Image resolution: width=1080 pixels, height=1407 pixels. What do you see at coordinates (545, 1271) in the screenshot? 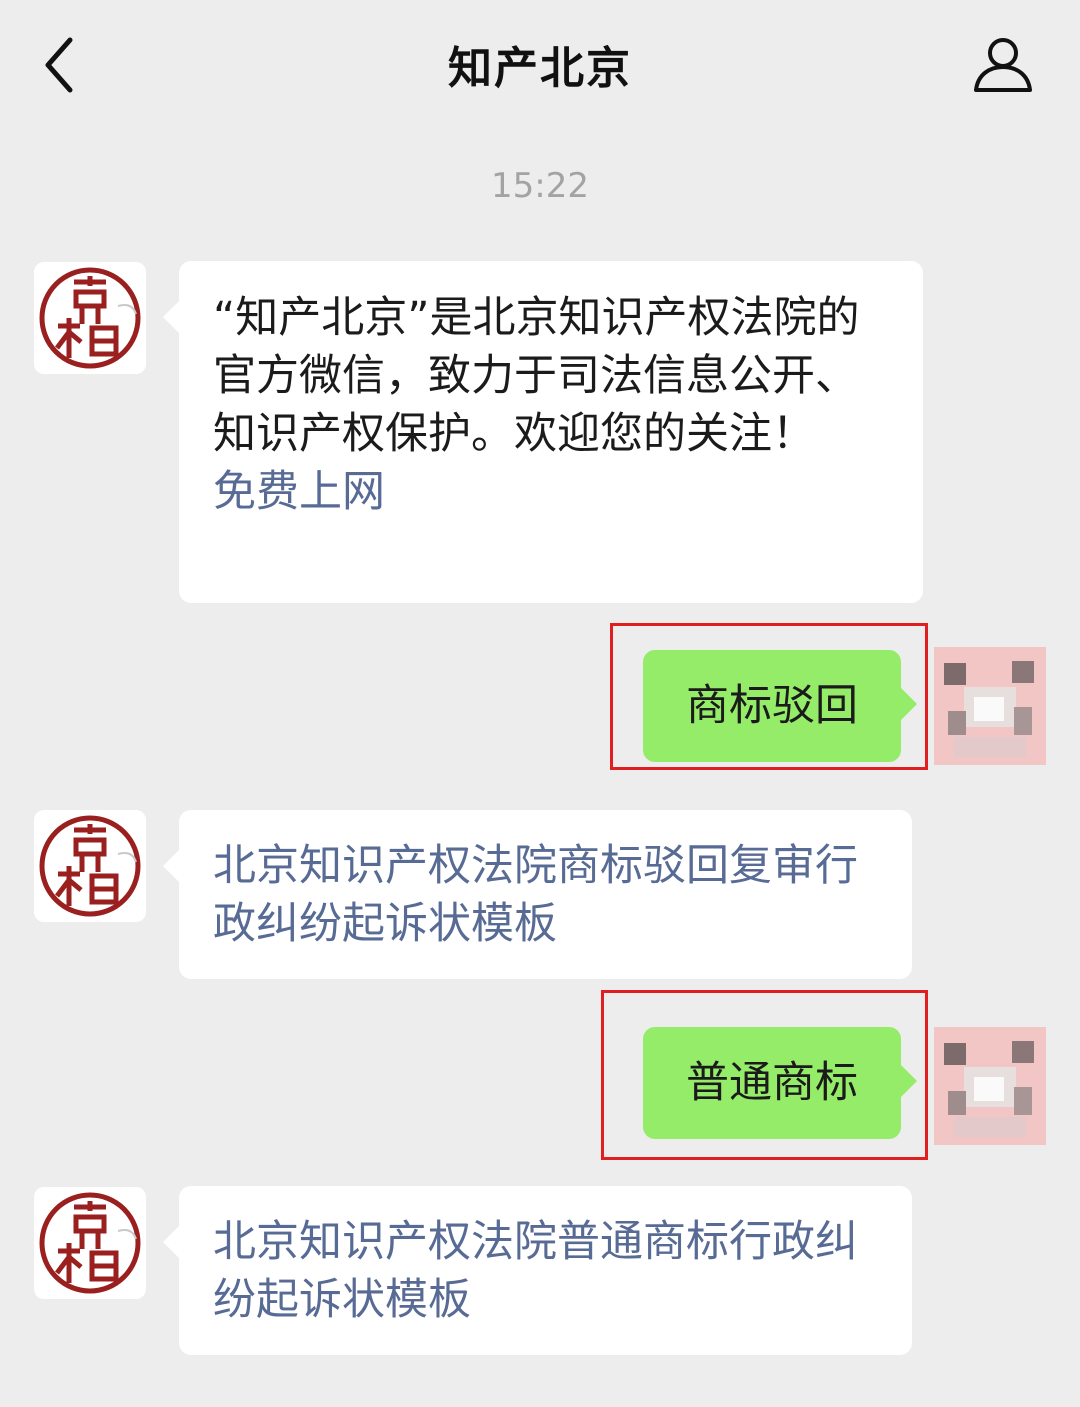
I see `message-link: 北京知识产权法院普通商标行政纠纷起诉状模板` at bounding box center [545, 1271].